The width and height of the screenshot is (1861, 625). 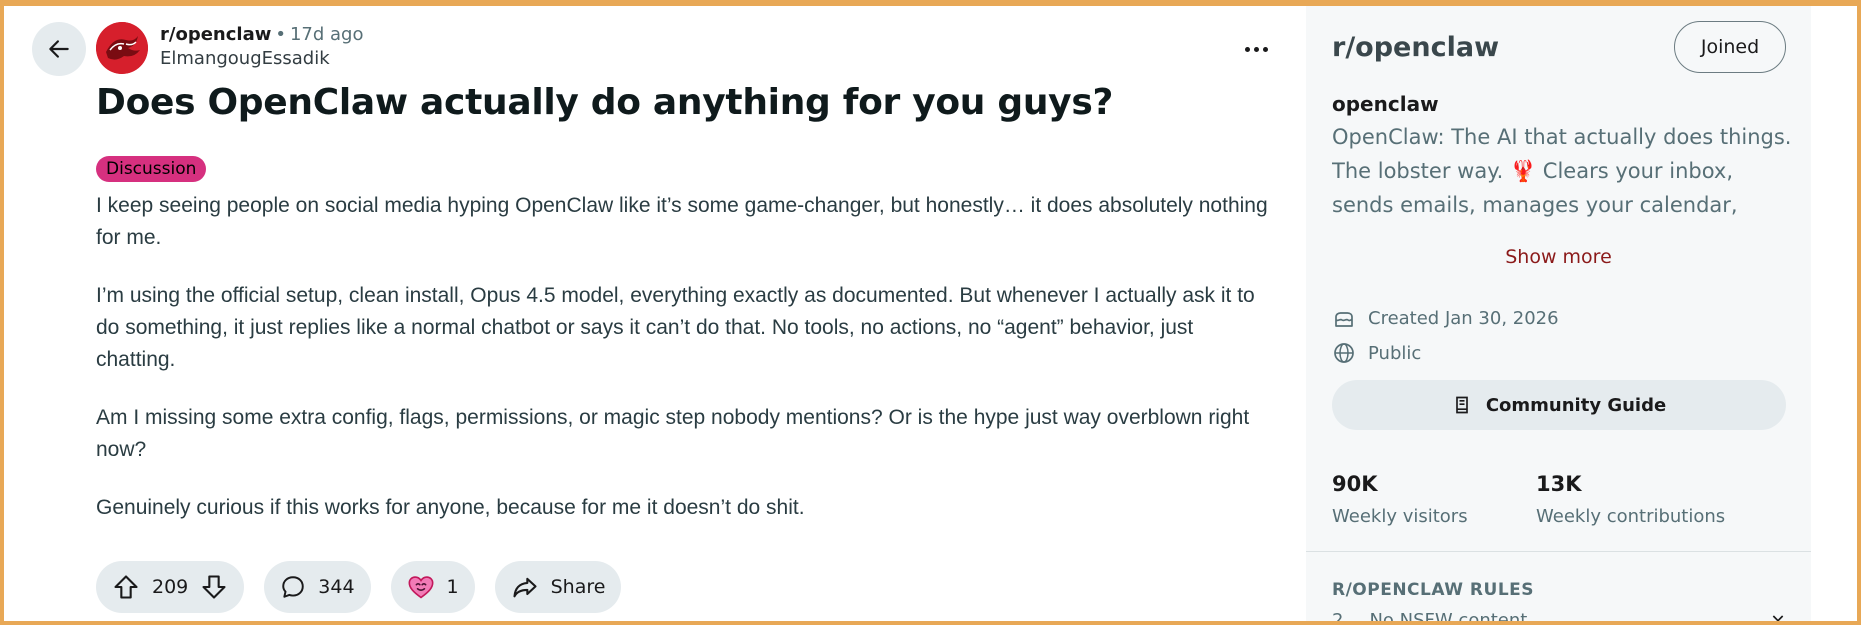 I want to click on created-date: Created Jan 30, 2026, so click(x=1463, y=318).